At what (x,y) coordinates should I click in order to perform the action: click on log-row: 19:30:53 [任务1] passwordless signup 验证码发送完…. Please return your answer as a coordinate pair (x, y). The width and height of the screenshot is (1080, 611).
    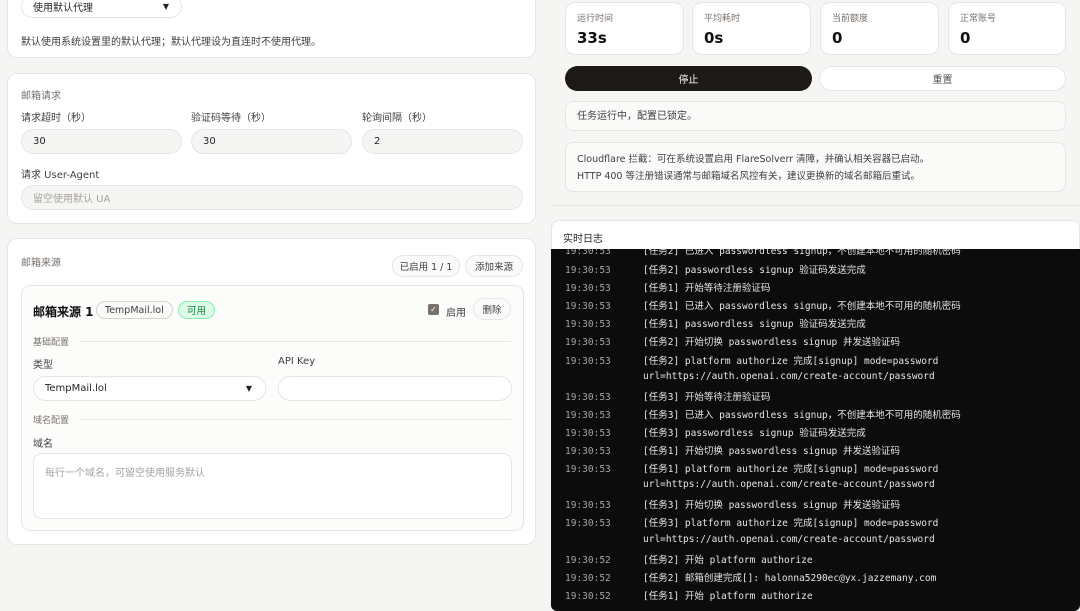
    Looking at the image, I should click on (715, 323).